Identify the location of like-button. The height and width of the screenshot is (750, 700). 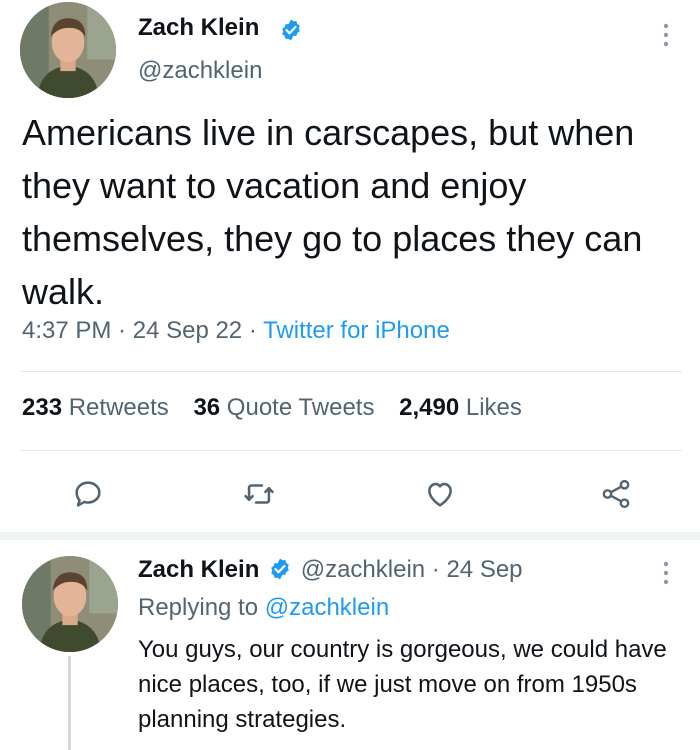
(440, 494).